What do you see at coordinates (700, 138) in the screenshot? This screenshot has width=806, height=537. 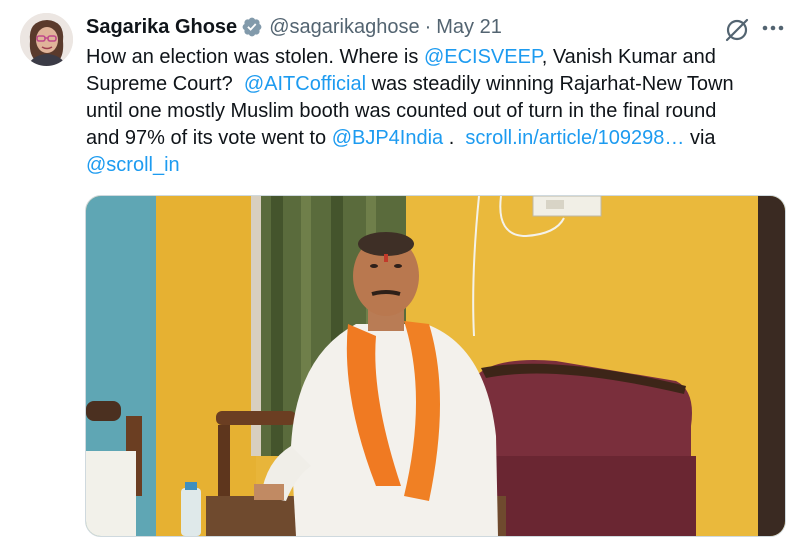 I see `text-span: via` at bounding box center [700, 138].